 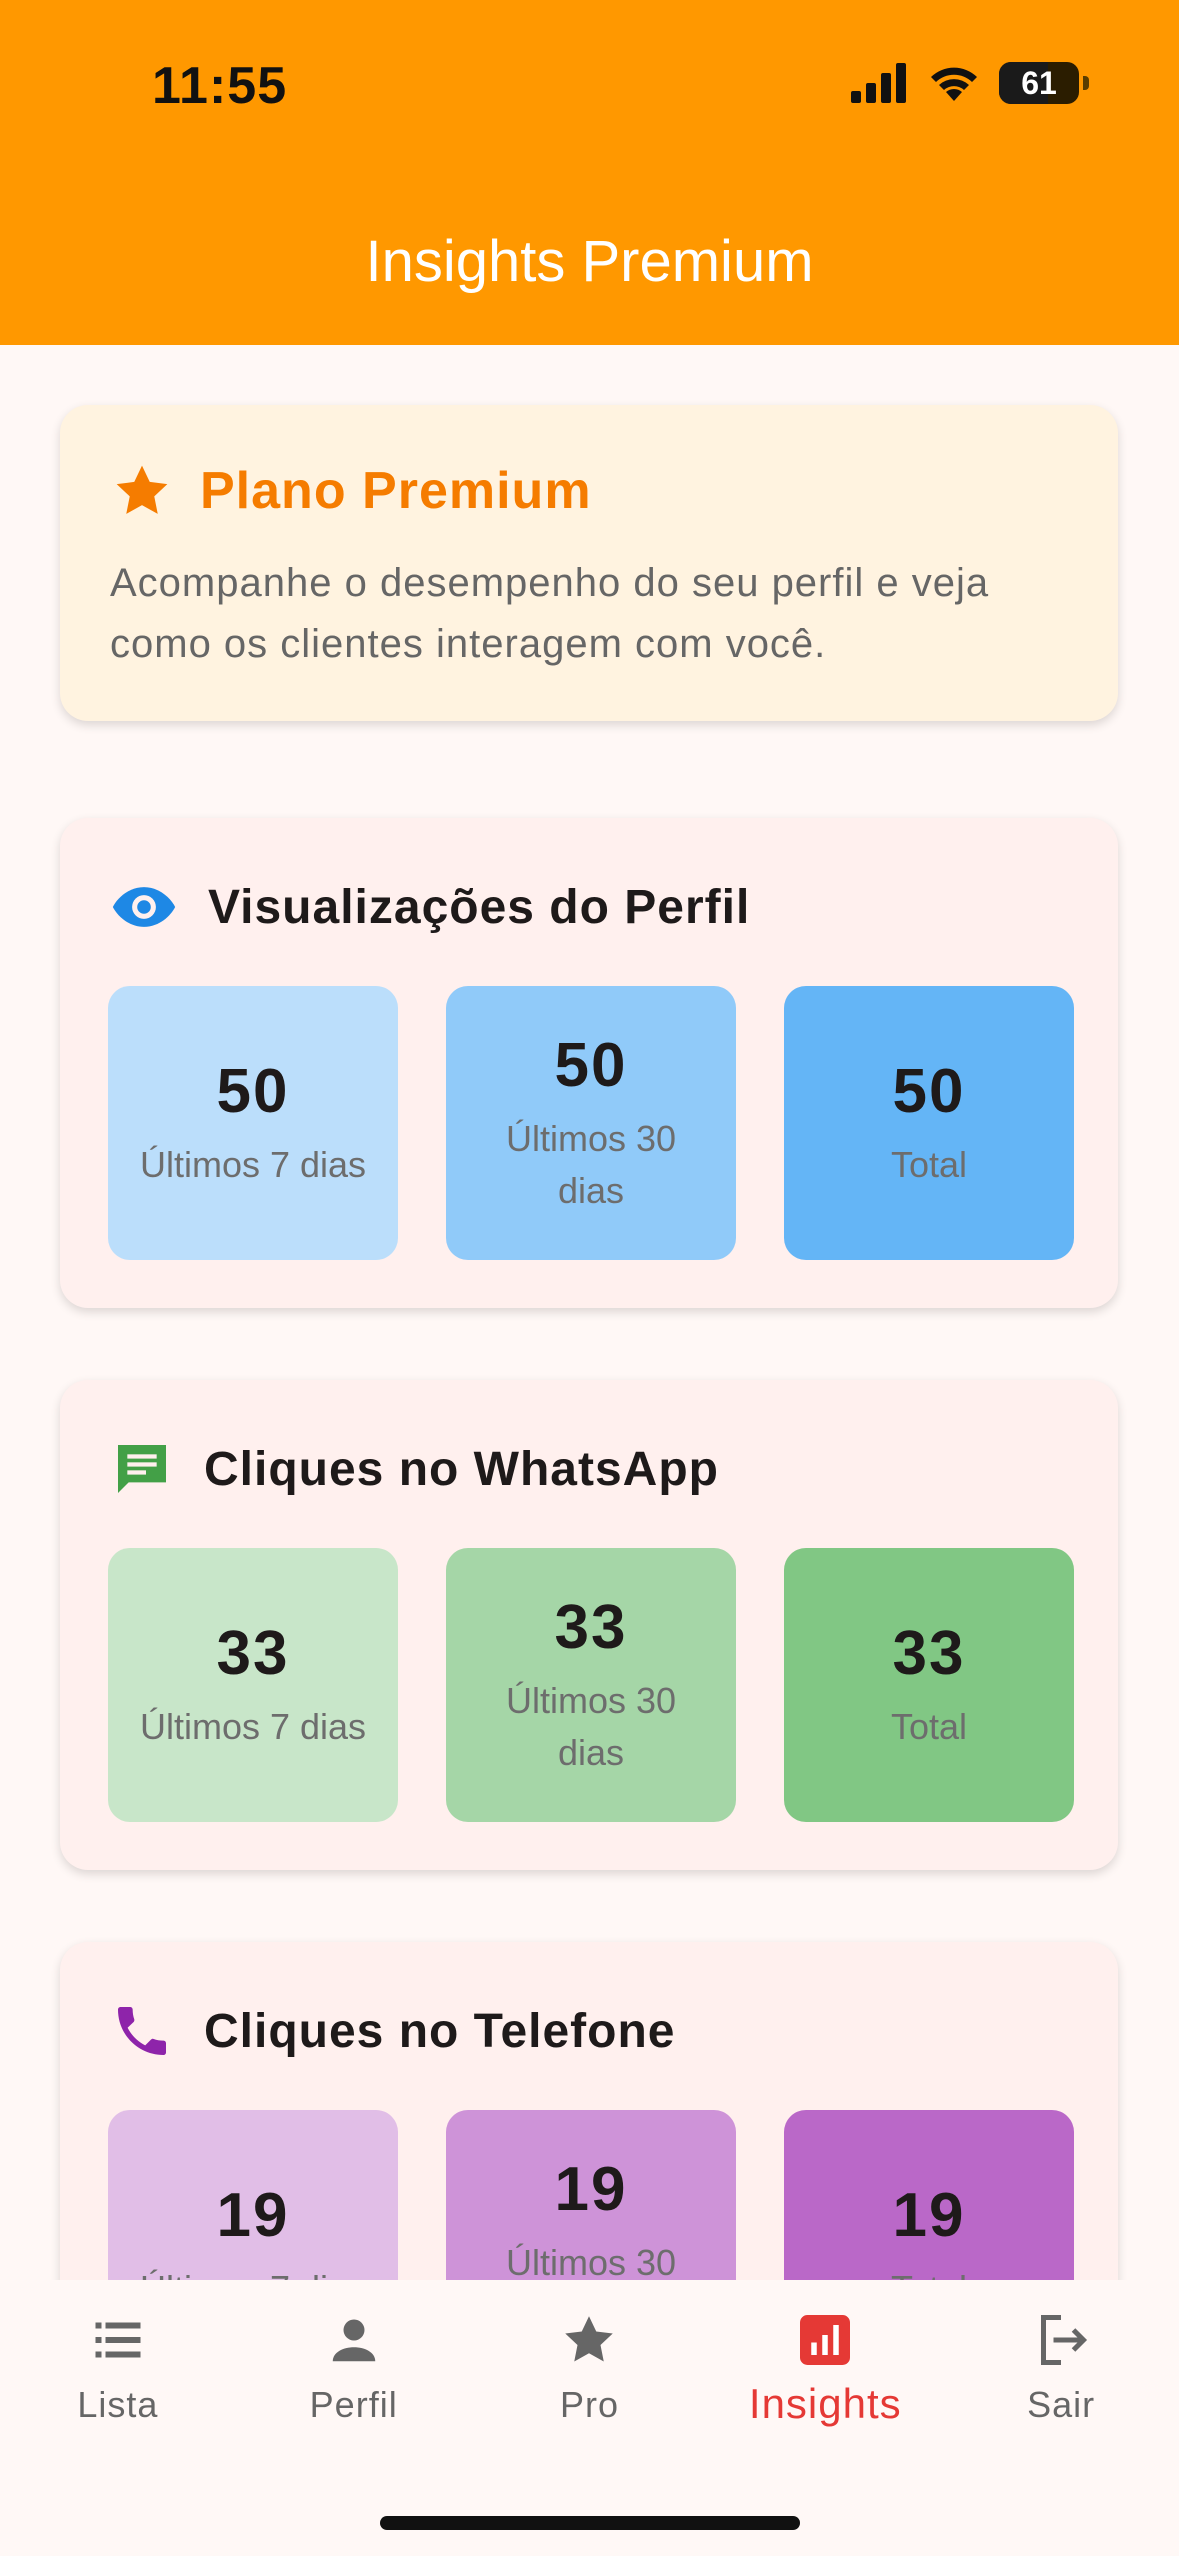 I want to click on metric-tile-30d: 33 Últimos 30 dias, so click(x=591, y=1685).